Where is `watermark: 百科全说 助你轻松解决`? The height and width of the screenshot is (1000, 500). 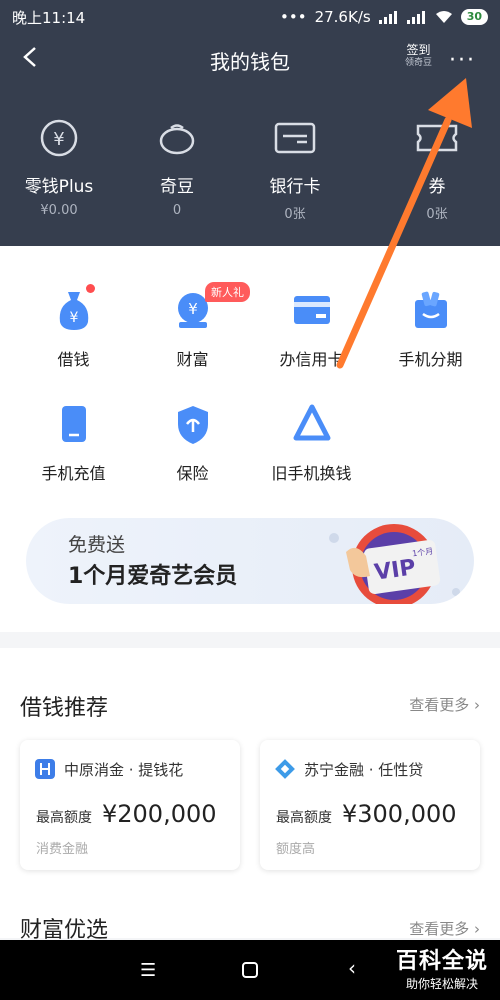 watermark: 百科全说 助你轻松解决 is located at coordinates (442, 967).